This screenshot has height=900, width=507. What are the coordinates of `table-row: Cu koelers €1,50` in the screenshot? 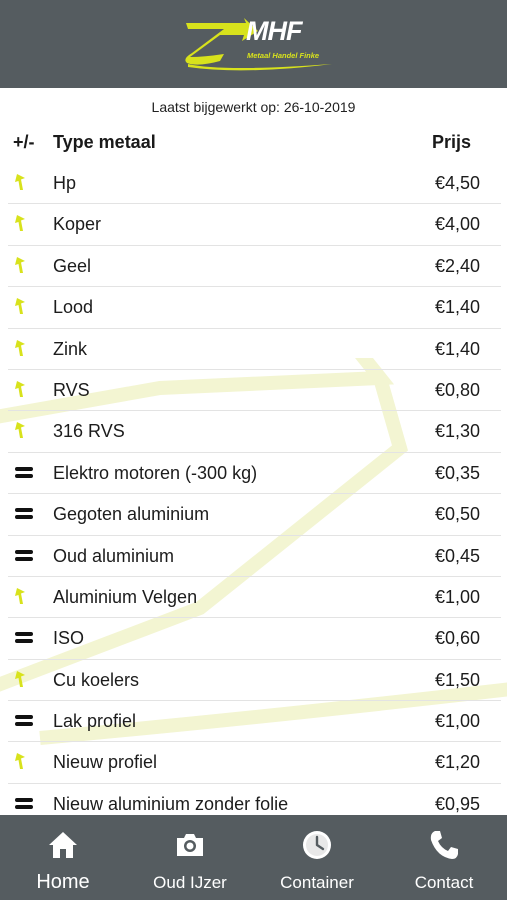 It's located at (254, 681).